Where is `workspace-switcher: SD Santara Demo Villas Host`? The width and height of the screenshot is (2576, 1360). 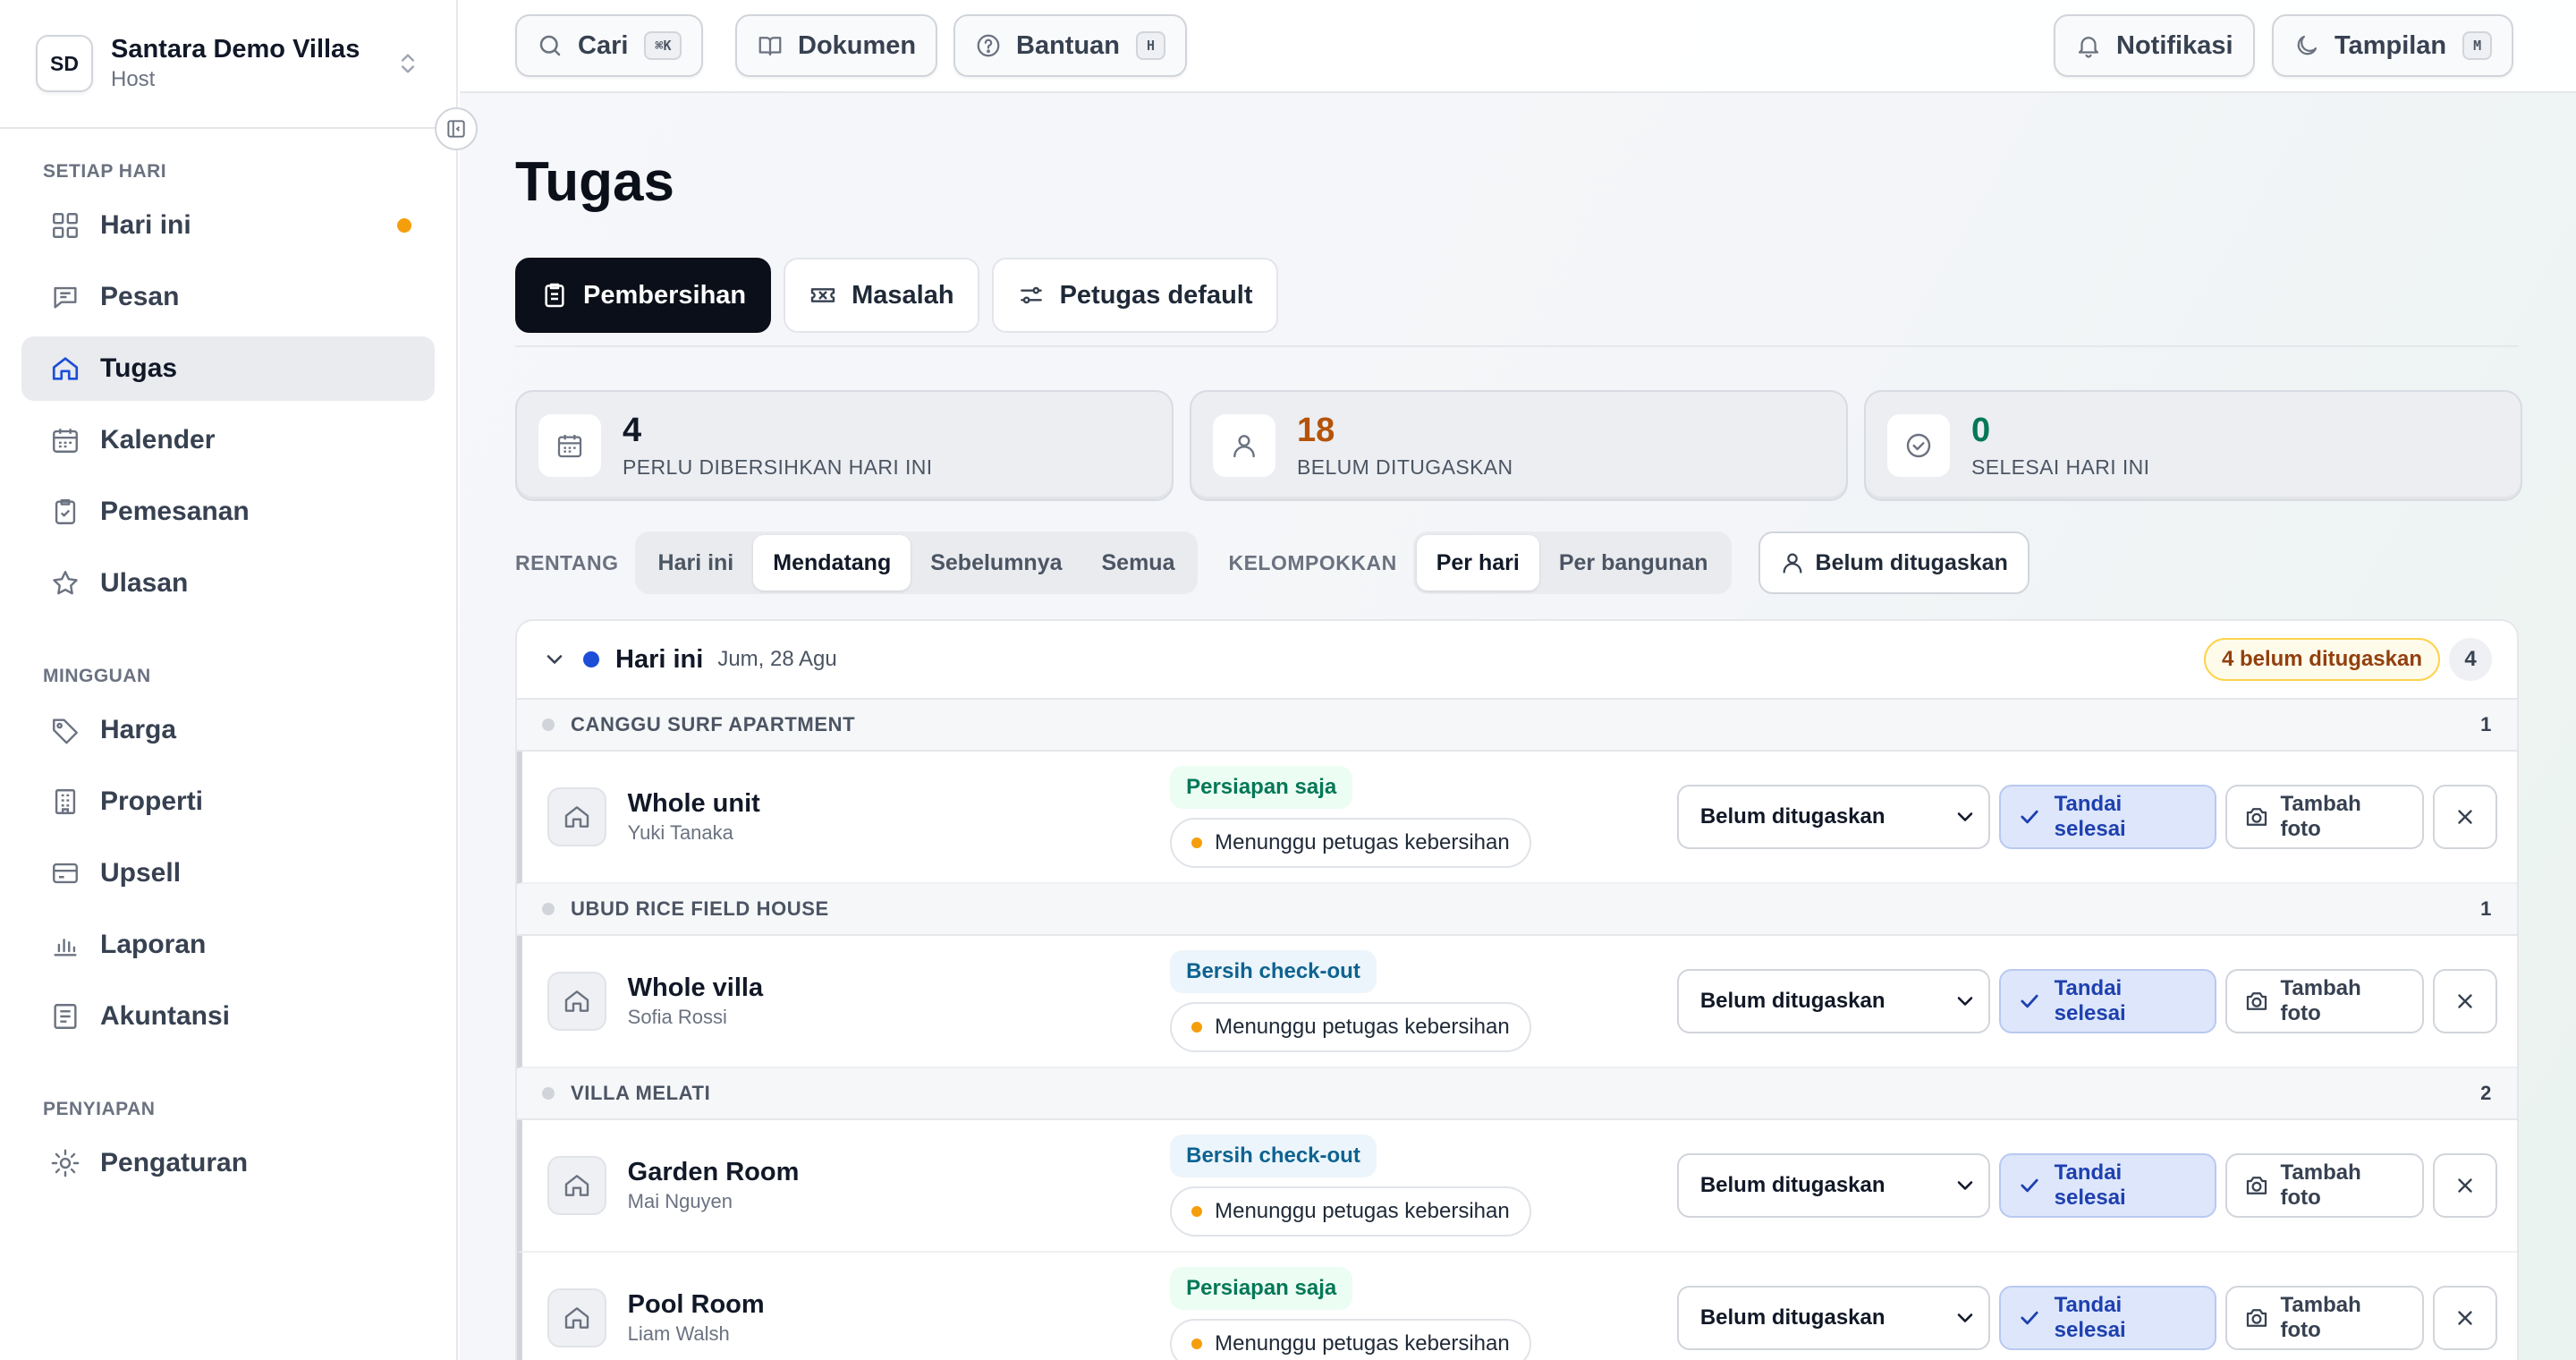 workspace-switcher: SD Santara Demo Villas Host is located at coordinates (228, 64).